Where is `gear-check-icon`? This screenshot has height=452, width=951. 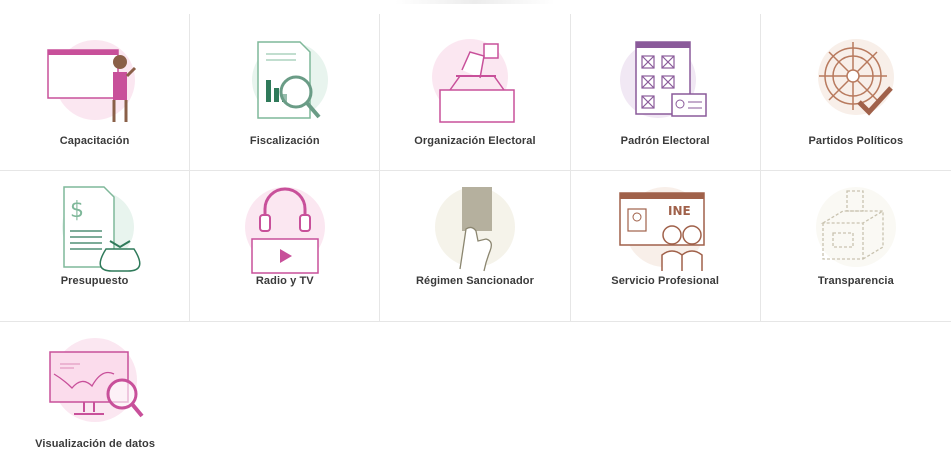 gear-check-icon is located at coordinates (856, 82).